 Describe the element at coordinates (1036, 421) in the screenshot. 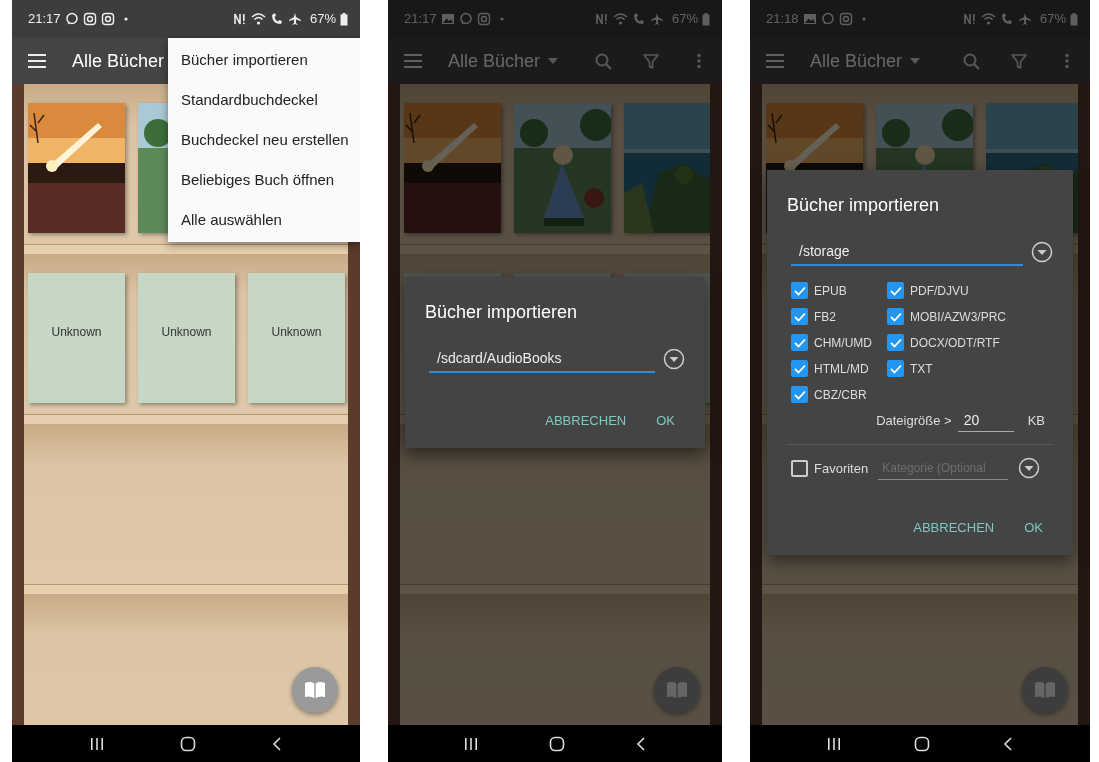

I see `unit-label: KB` at that location.